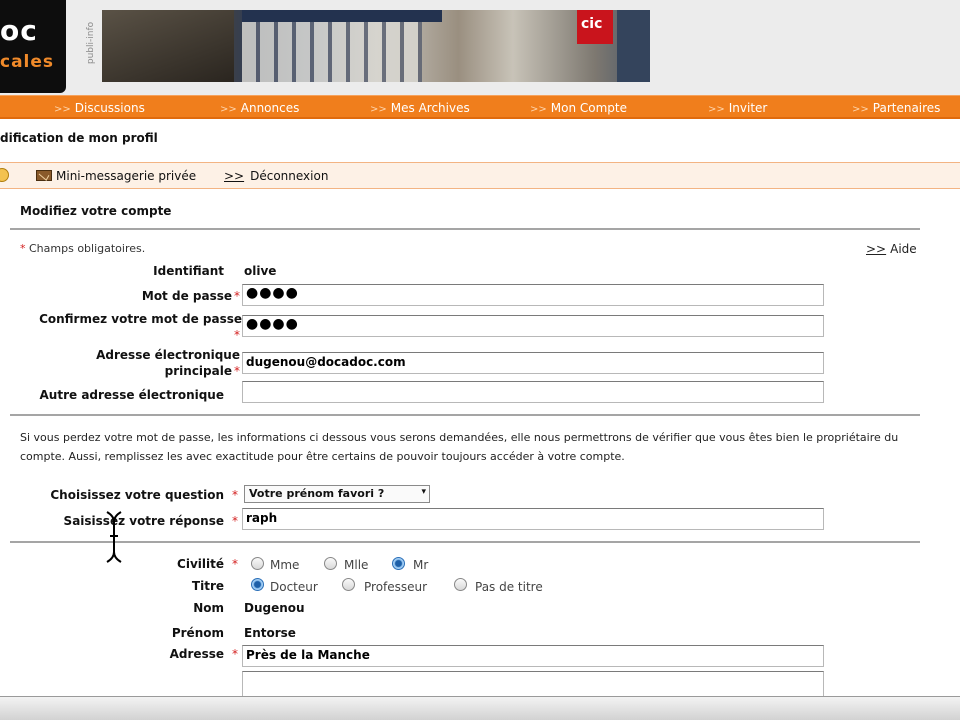  Describe the element at coordinates (257, 584) in the screenshot. I see `radio-docteur` at that location.